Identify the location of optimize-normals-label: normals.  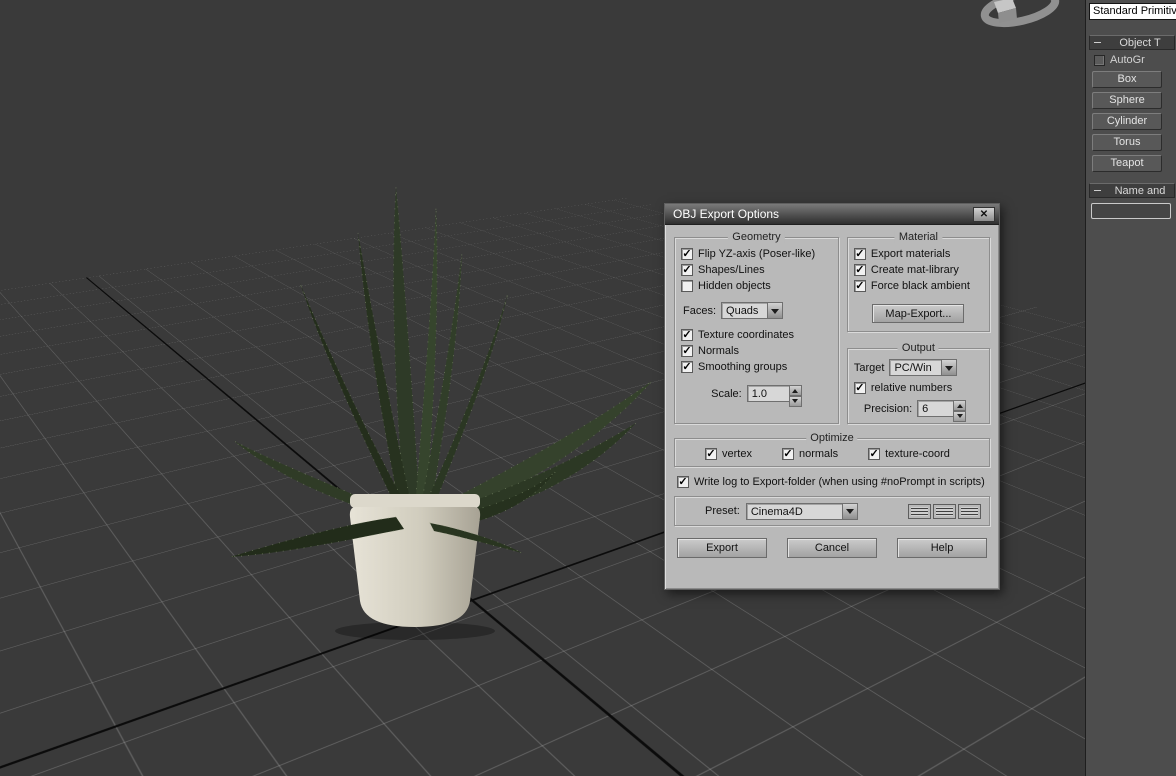
(818, 454).